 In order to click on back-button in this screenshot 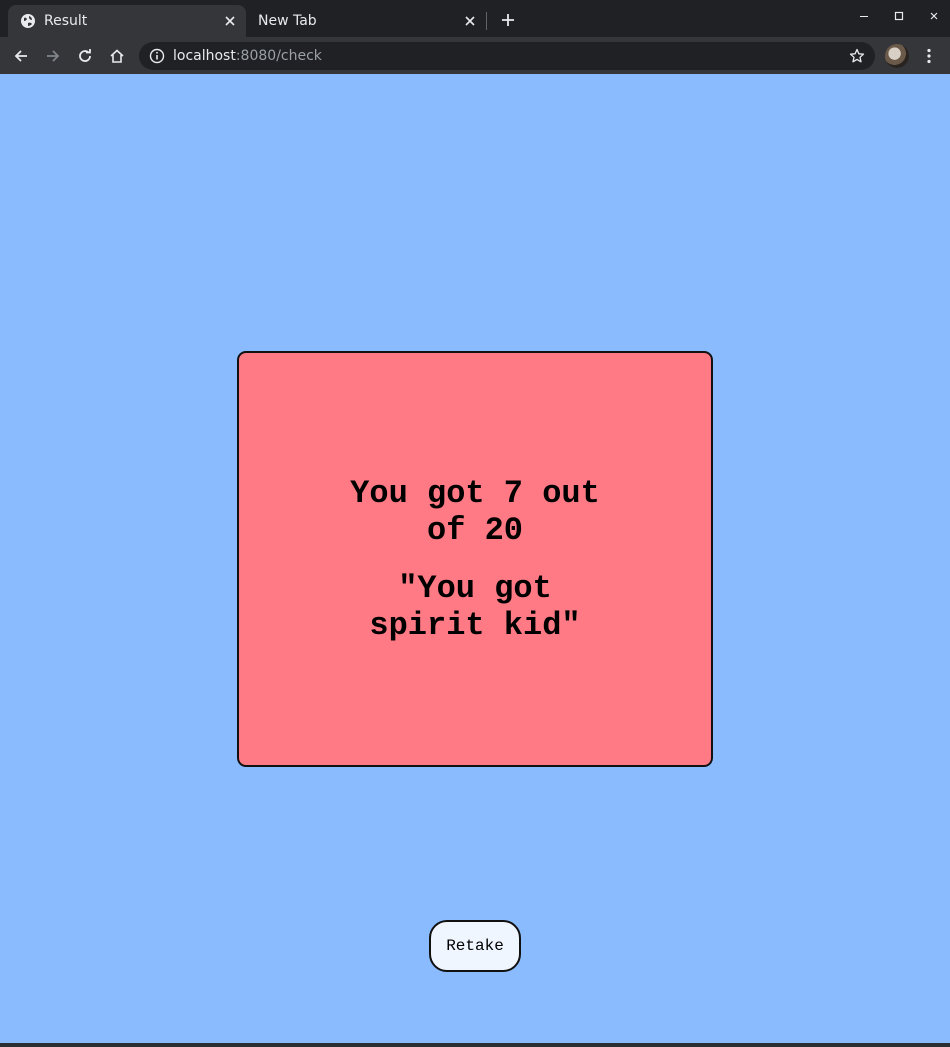, I will do `click(21, 56)`.